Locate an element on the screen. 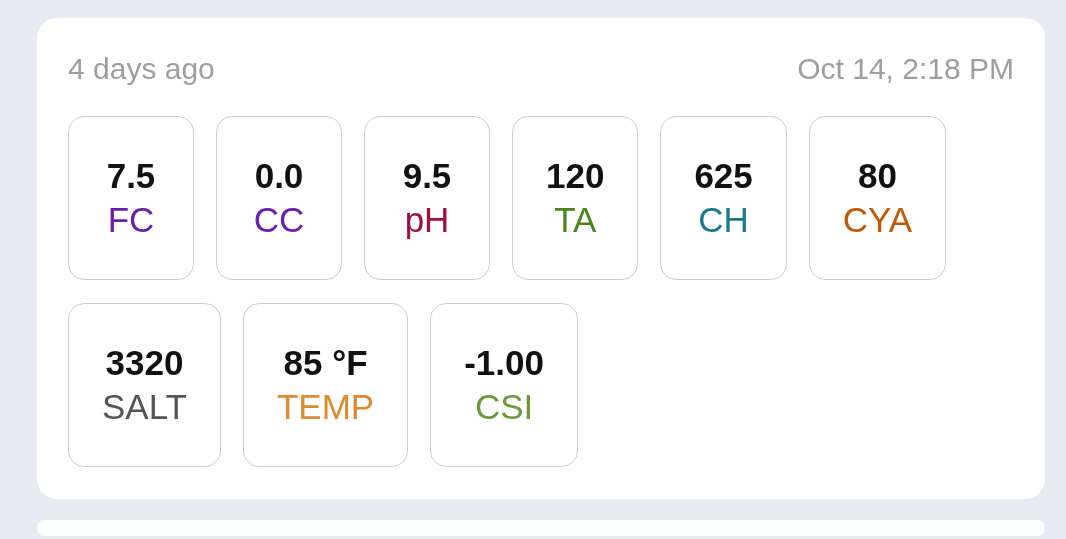 The image size is (1066, 539). timestamp: Oct 14, 2:18 PM is located at coordinates (905, 69).